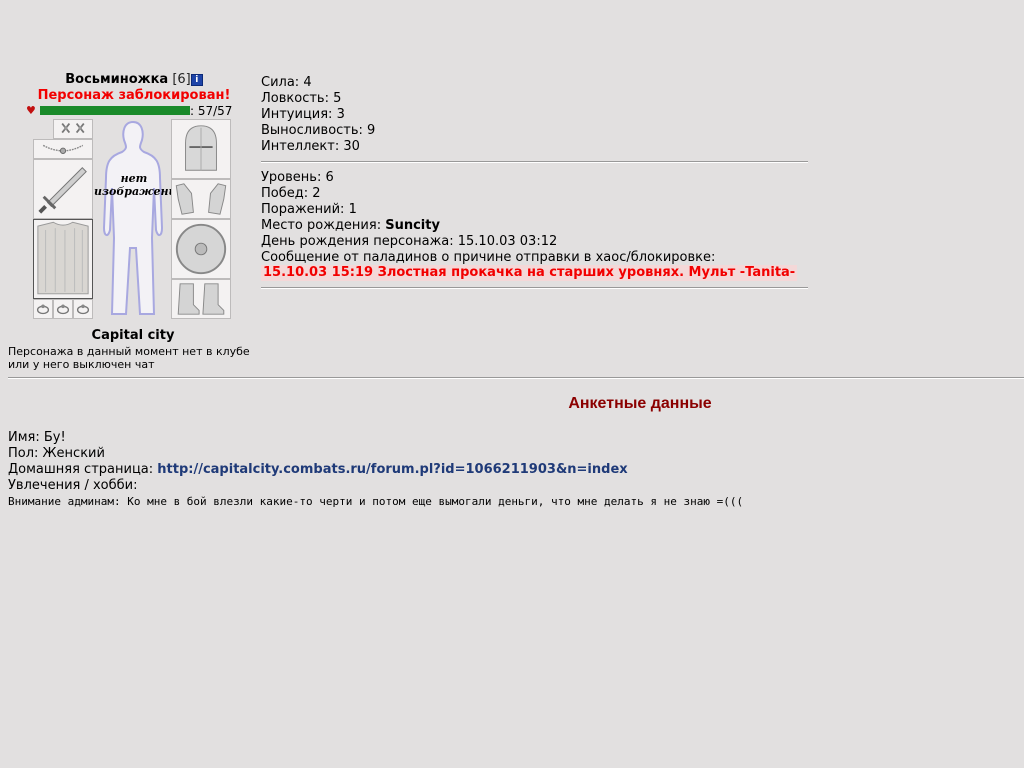  Describe the element at coordinates (140, 185) in the screenshot. I see `no-image-label: нет изображения` at that location.